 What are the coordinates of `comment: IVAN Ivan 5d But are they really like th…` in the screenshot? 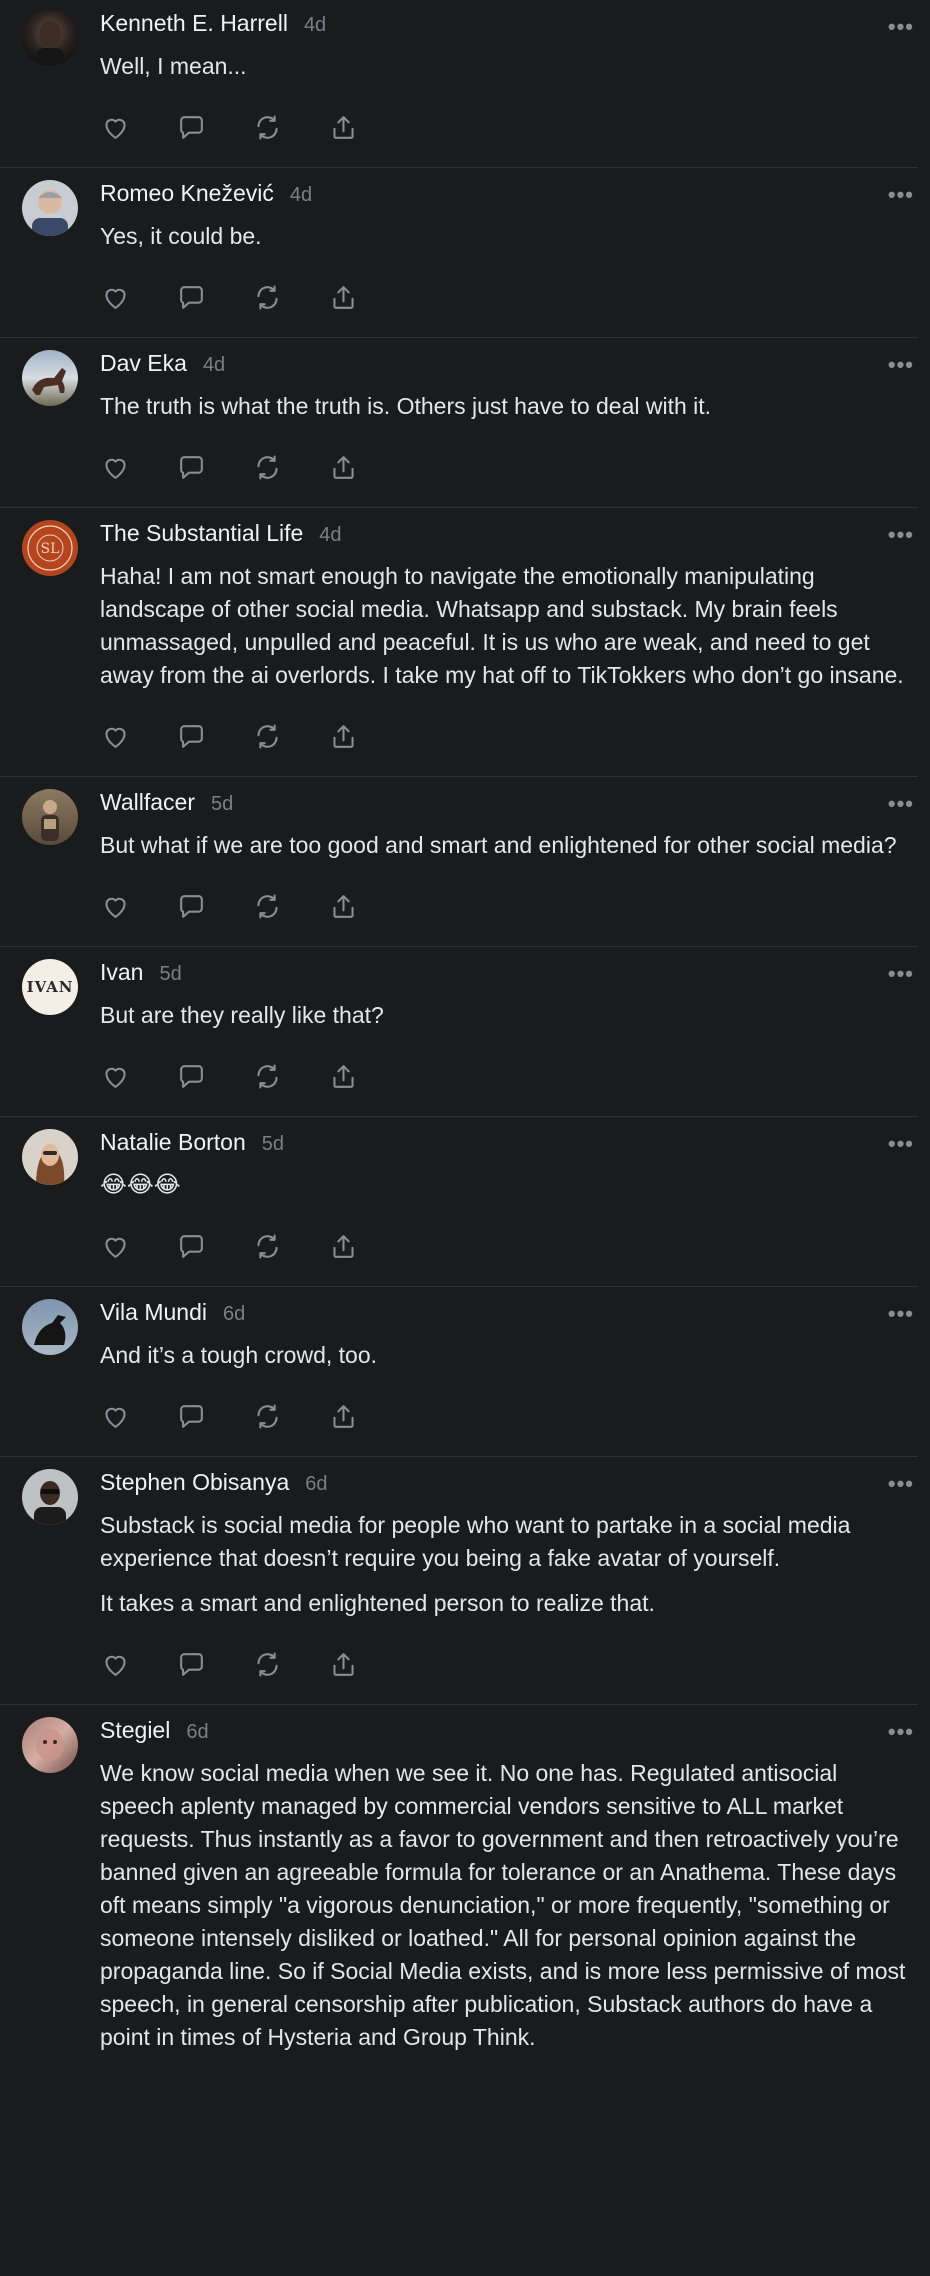 It's located at (459, 1032).